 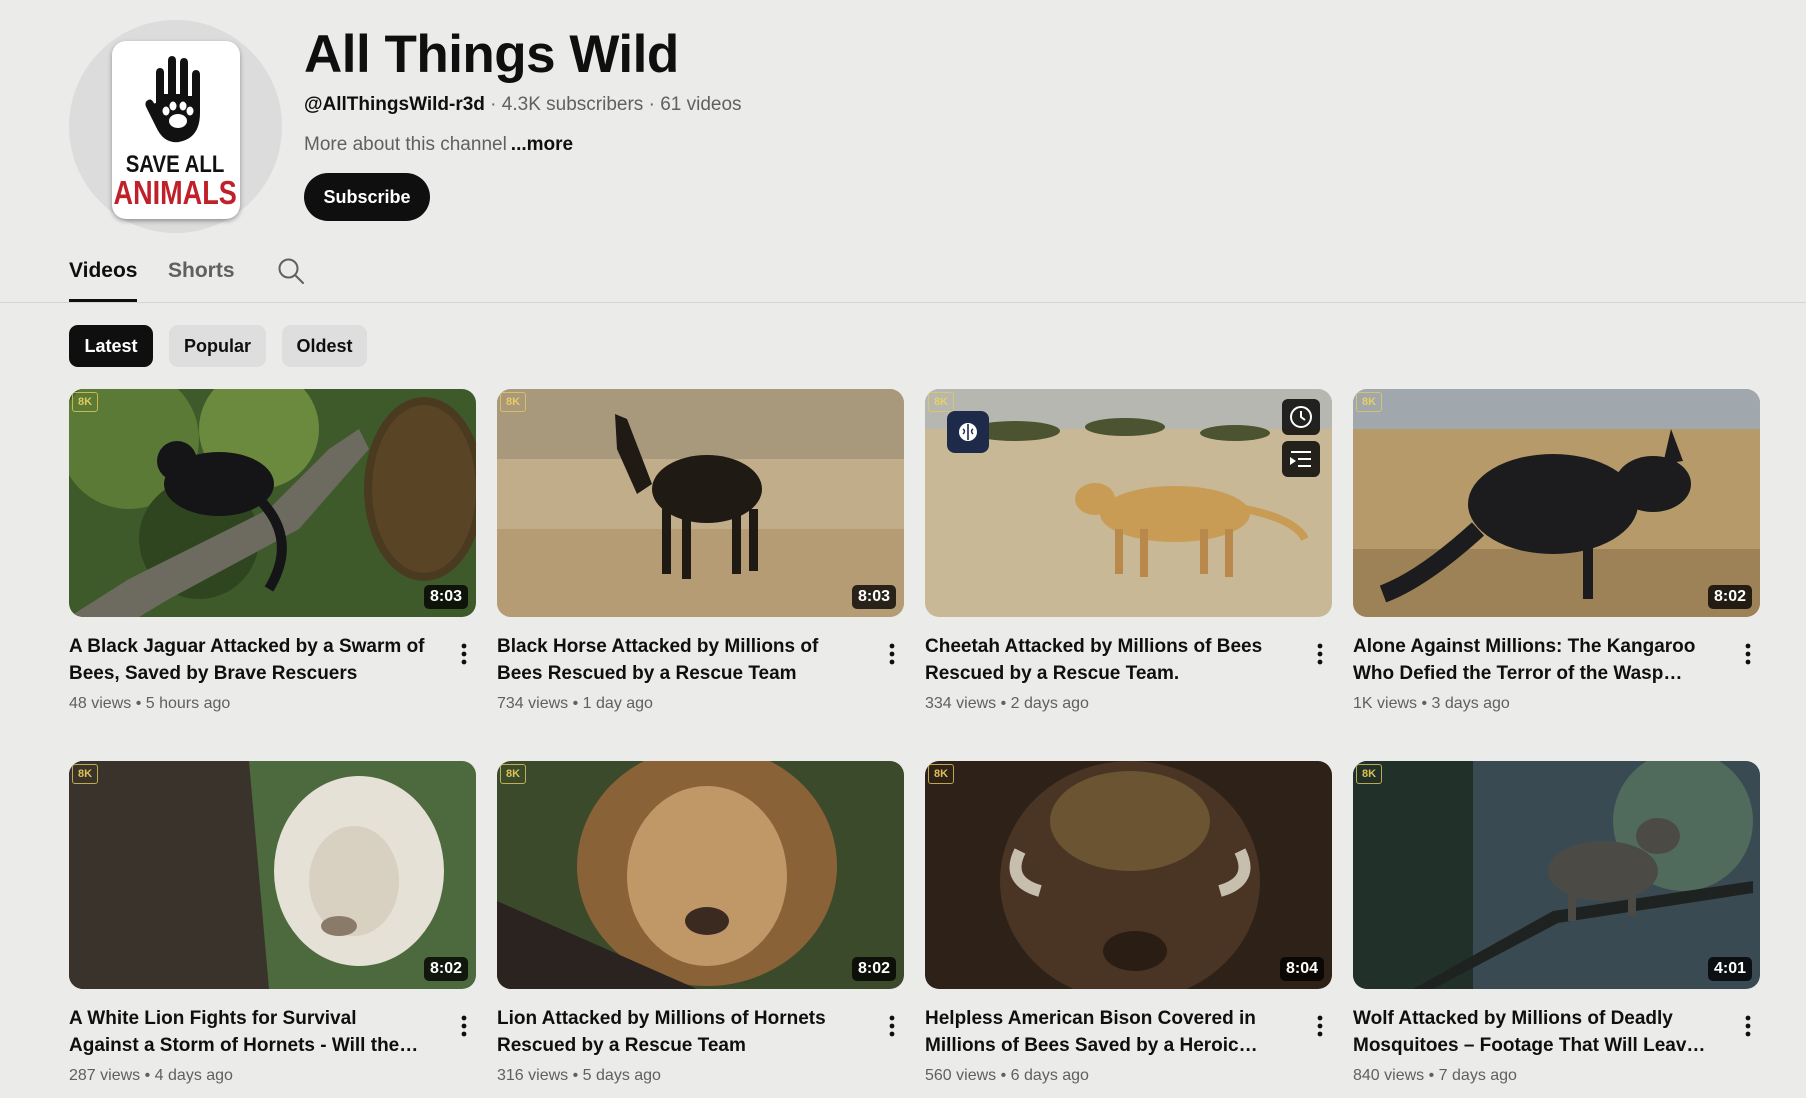 What do you see at coordinates (1128, 503) in the screenshot?
I see `video-thumbnail: 8K` at bounding box center [1128, 503].